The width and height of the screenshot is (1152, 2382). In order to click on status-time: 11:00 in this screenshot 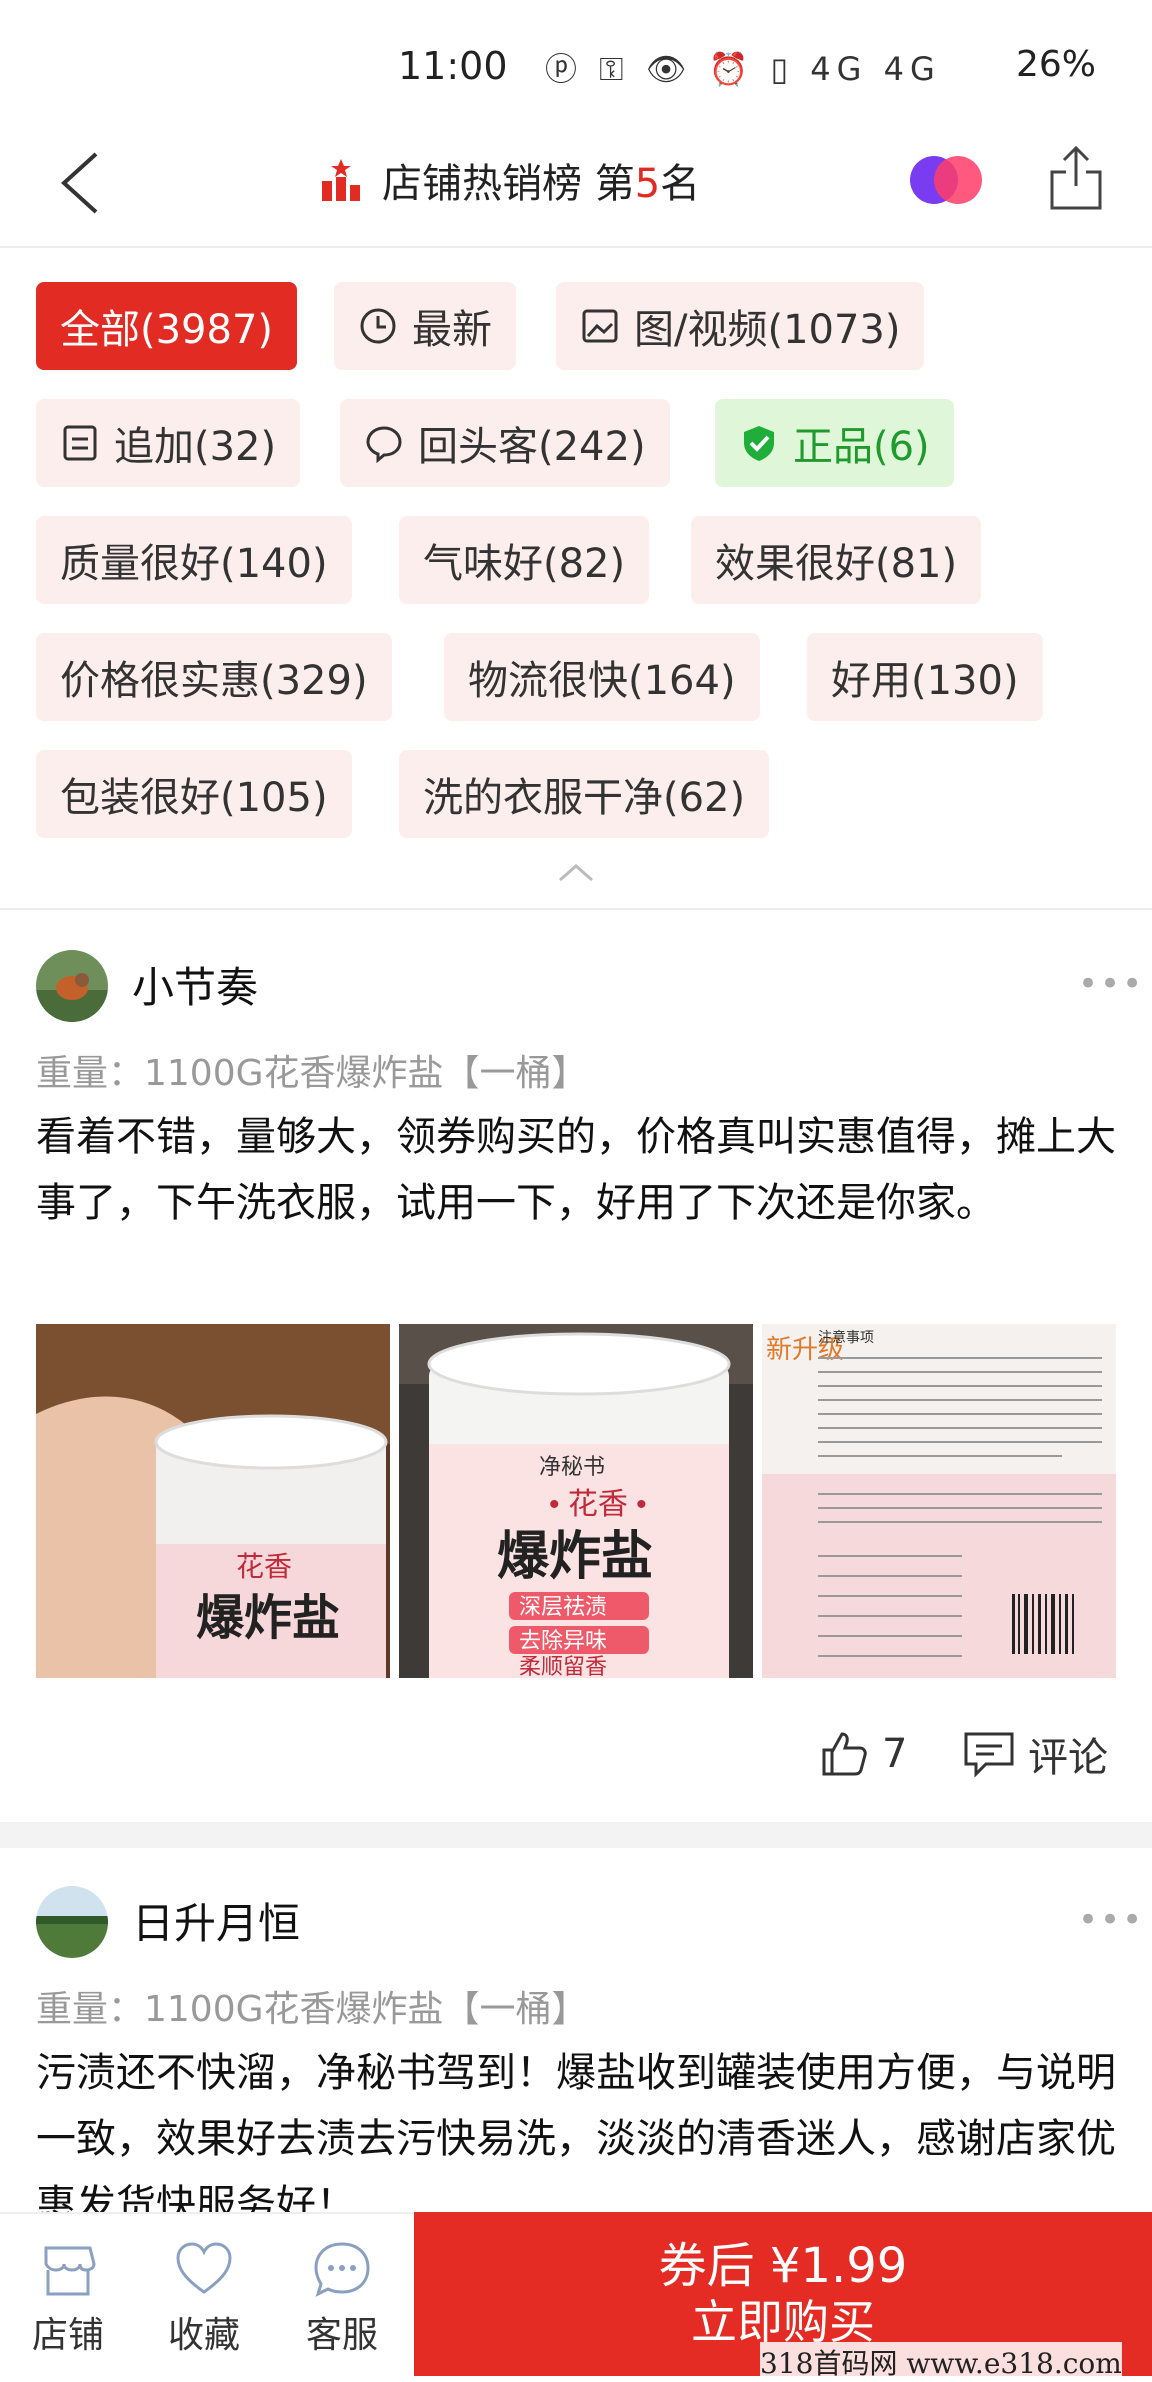, I will do `click(453, 66)`.